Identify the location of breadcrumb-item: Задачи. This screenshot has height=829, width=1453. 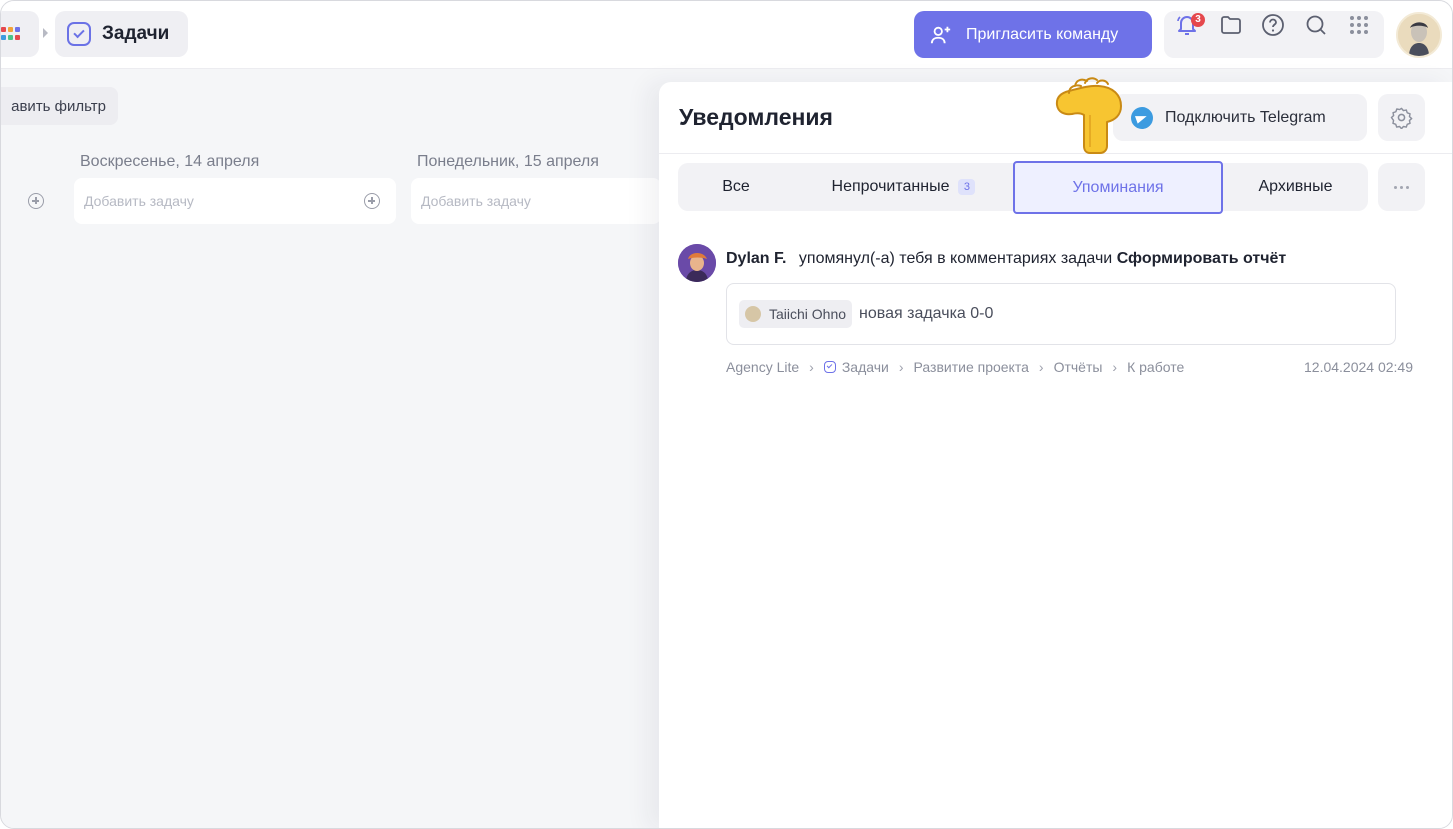
(865, 367).